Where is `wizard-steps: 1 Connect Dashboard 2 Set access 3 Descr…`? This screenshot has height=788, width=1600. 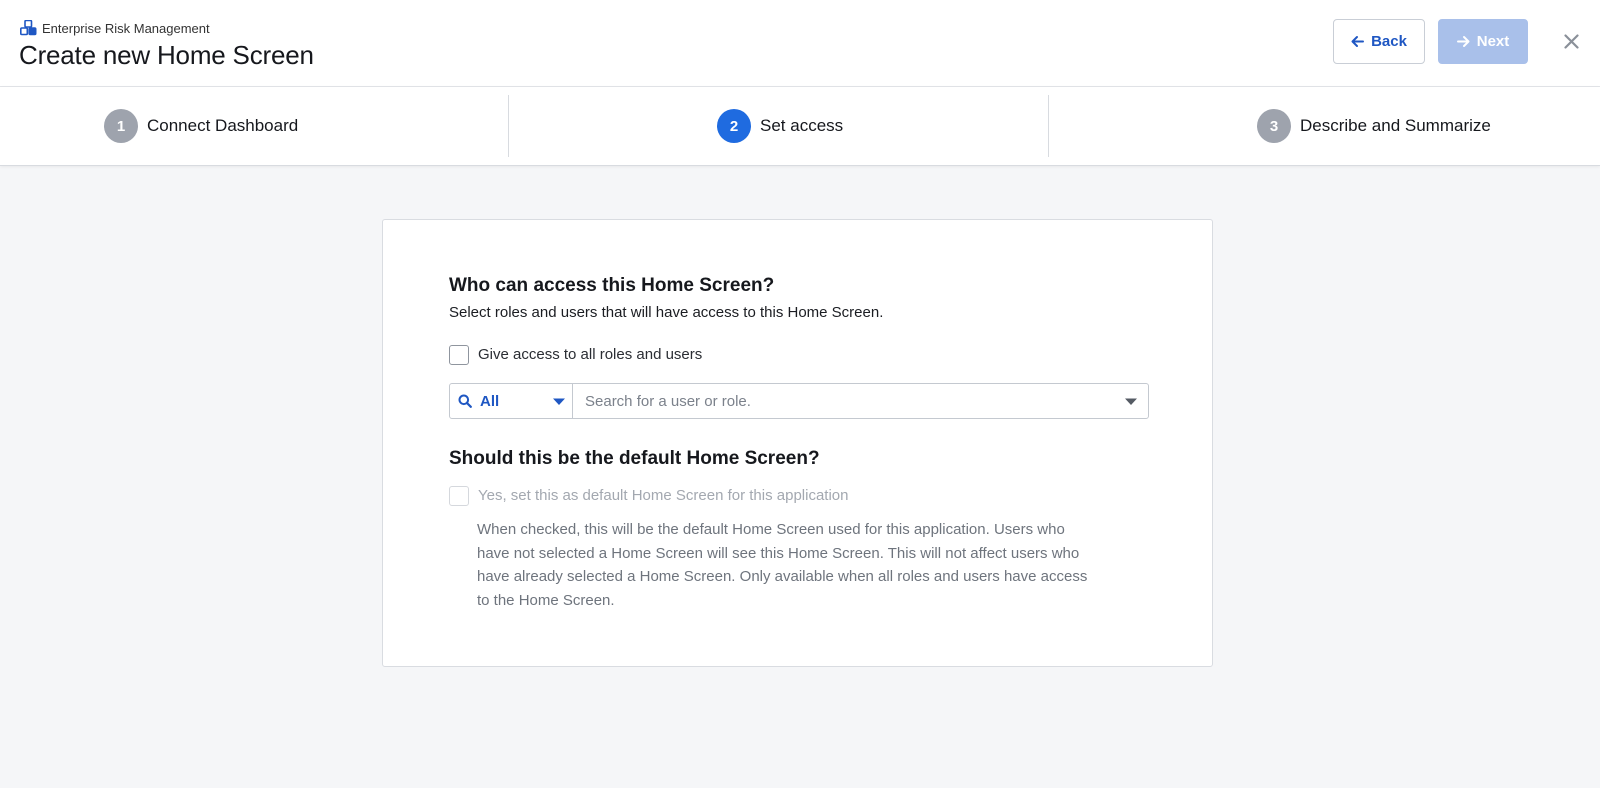 wizard-steps: 1 Connect Dashboard 2 Set access 3 Descr… is located at coordinates (800, 126).